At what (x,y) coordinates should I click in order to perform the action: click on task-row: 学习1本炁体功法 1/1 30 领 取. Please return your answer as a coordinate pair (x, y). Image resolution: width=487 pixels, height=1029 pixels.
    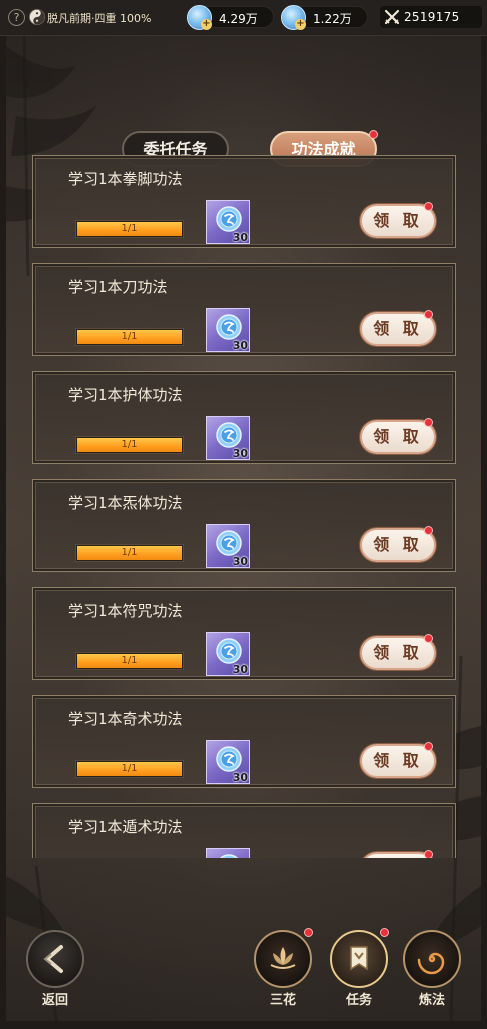
    Looking at the image, I should click on (244, 525).